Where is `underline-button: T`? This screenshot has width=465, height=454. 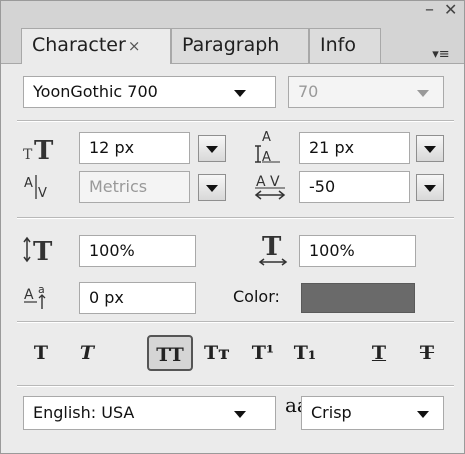 underline-button: T is located at coordinates (379, 353).